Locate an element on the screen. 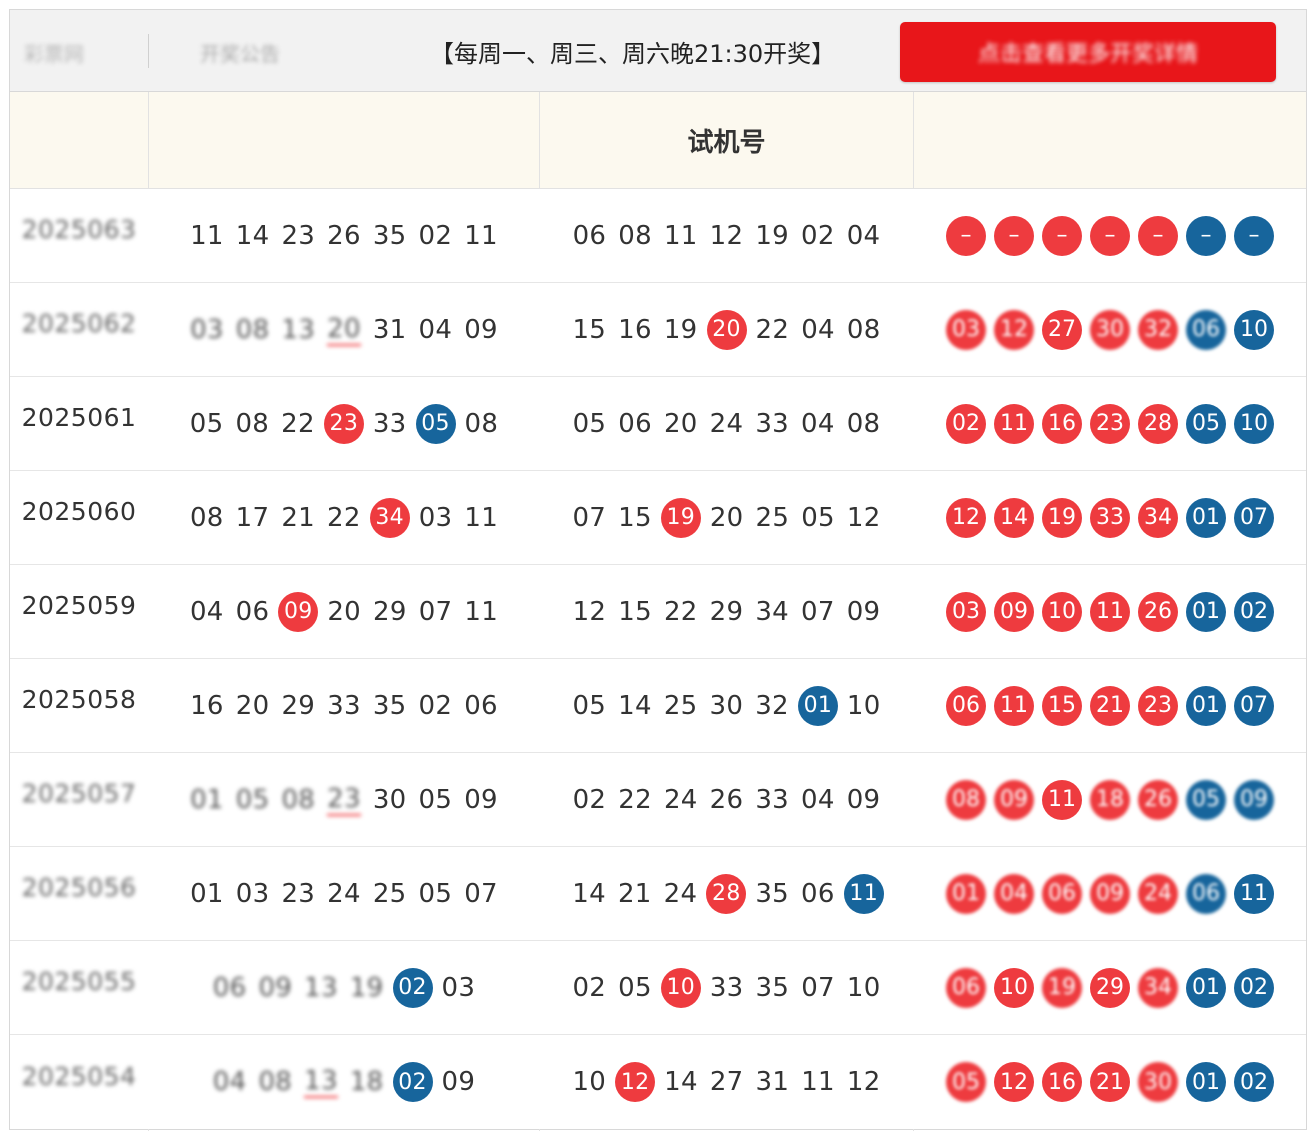 Image resolution: width=1316 pixels, height=1136 pixels. number: 25 is located at coordinates (680, 705).